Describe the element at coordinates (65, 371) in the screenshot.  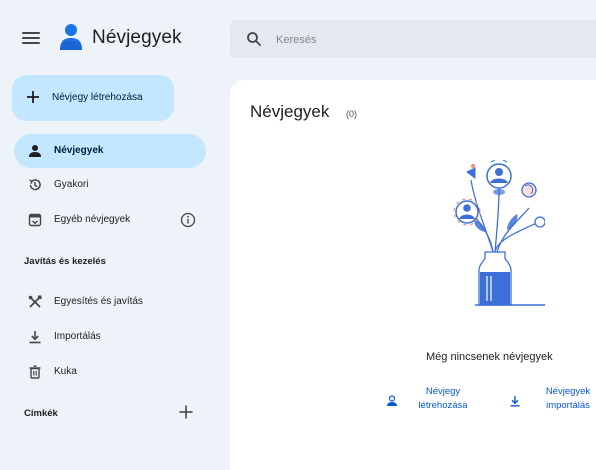
I see `sidebar-item-label: Kuka` at that location.